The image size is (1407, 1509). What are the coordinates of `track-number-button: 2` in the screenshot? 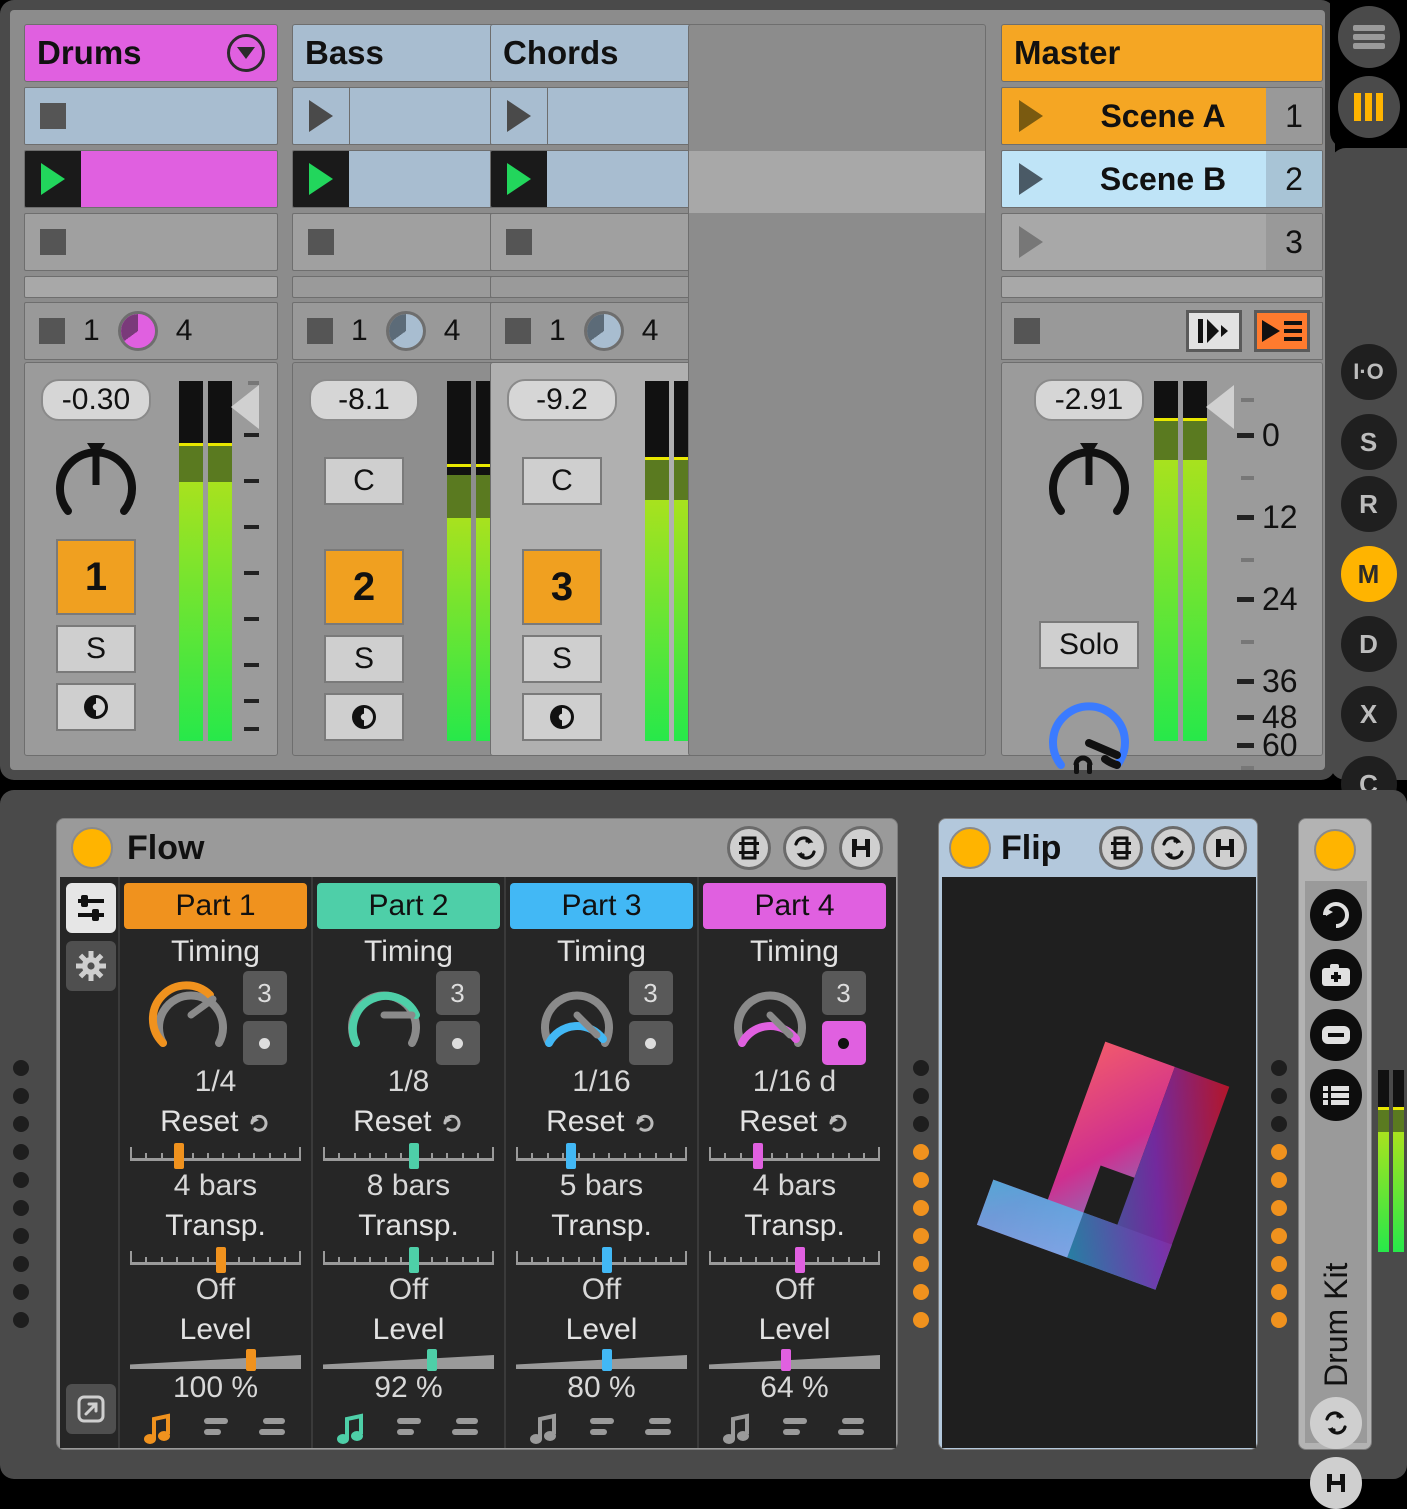 It's located at (364, 587).